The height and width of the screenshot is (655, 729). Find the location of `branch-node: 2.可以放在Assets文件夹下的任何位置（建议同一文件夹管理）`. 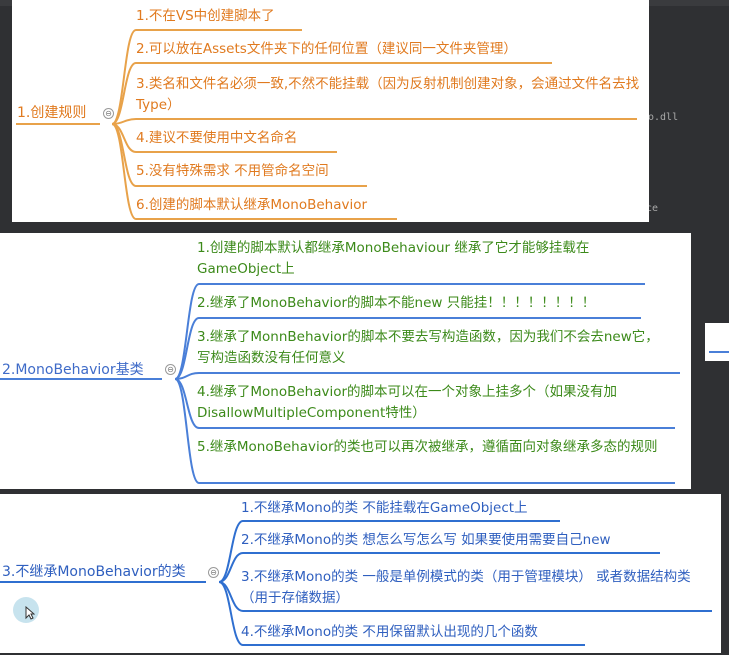

branch-node: 2.可以放在Assets文件夹下的任何位置（建议同一文件夹管理） is located at coordinates (386, 49).